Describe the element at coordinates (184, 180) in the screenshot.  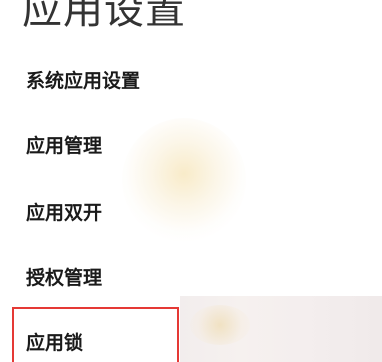
I see `blurred-overlay` at that location.